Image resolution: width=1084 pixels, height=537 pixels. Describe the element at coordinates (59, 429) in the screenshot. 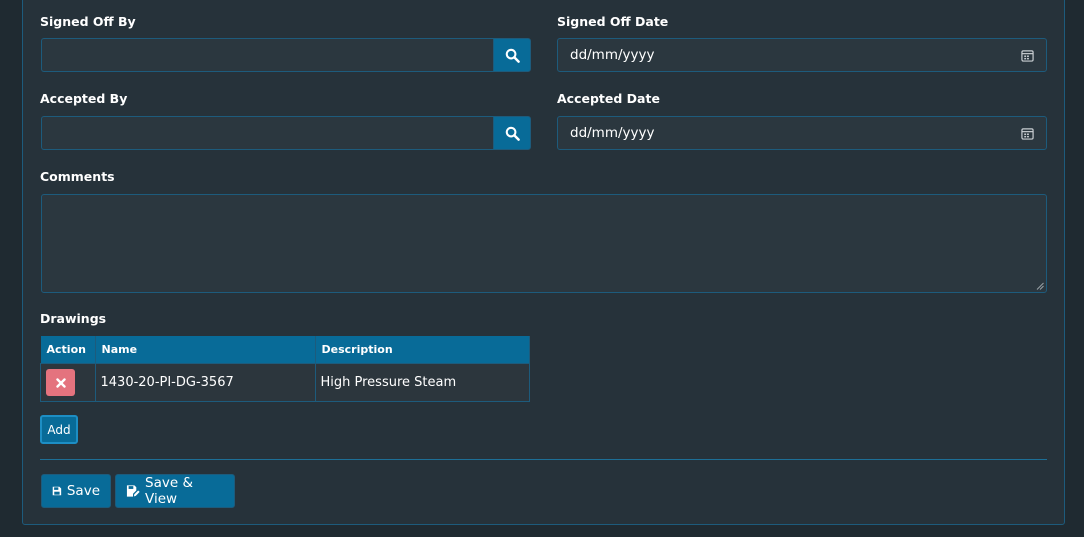

I see `add-drawing-button: Add` at that location.